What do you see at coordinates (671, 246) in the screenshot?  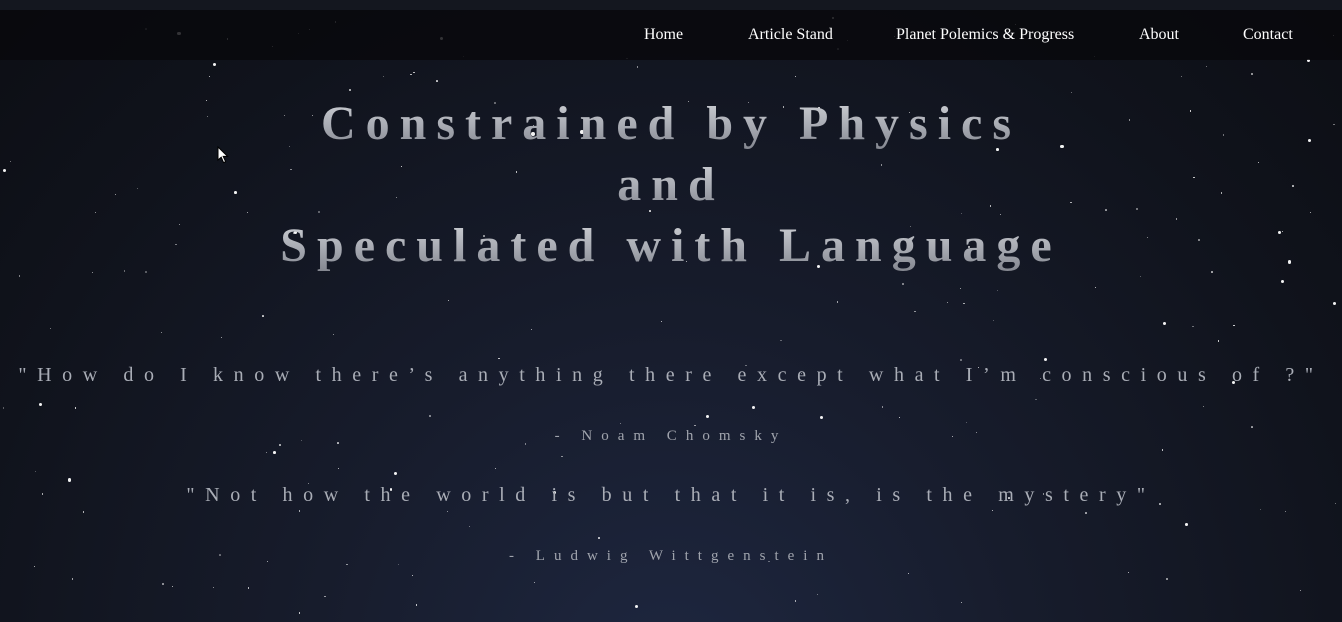 I see `hero-title-line-3: Speculated with Language` at bounding box center [671, 246].